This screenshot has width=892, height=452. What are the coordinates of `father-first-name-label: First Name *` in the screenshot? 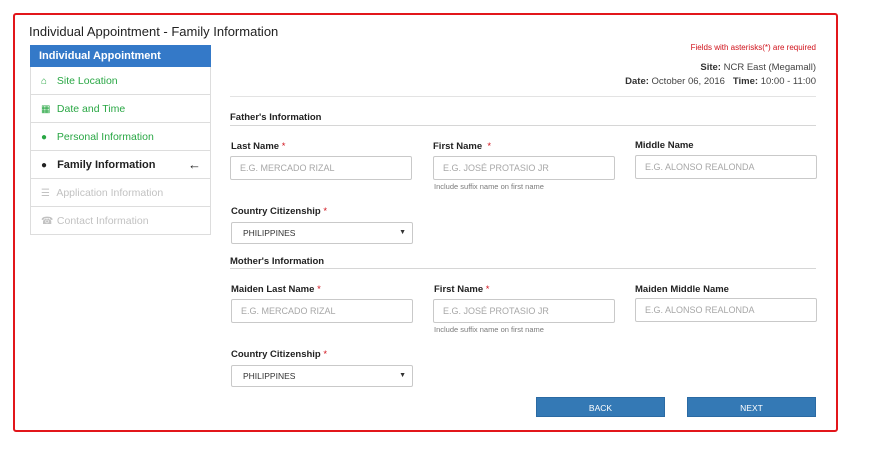 It's located at (462, 146).